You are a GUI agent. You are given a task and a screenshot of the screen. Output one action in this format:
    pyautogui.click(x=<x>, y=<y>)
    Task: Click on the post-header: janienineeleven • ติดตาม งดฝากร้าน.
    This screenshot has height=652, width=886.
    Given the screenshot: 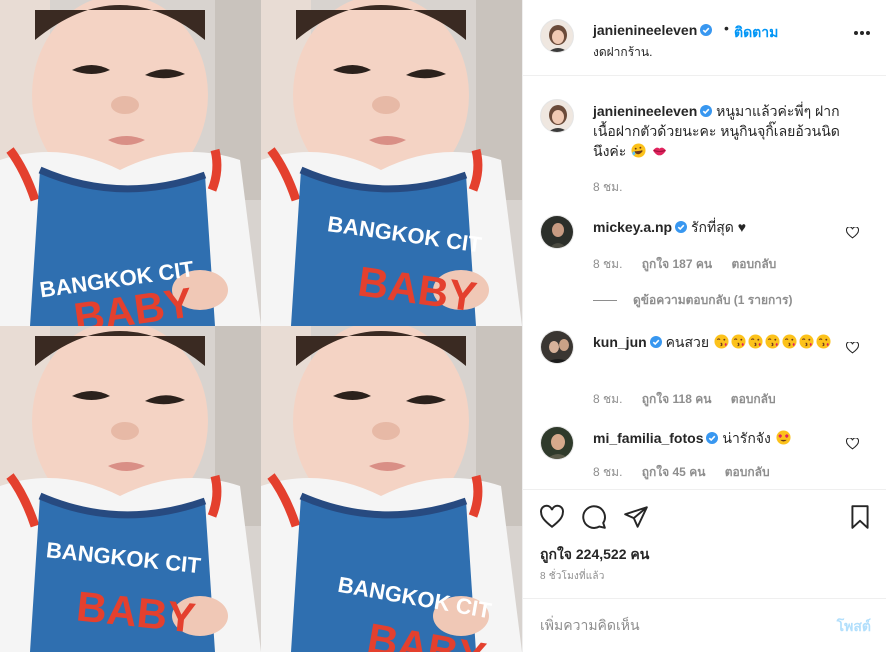 What is the action you would take?
    pyautogui.click(x=704, y=38)
    